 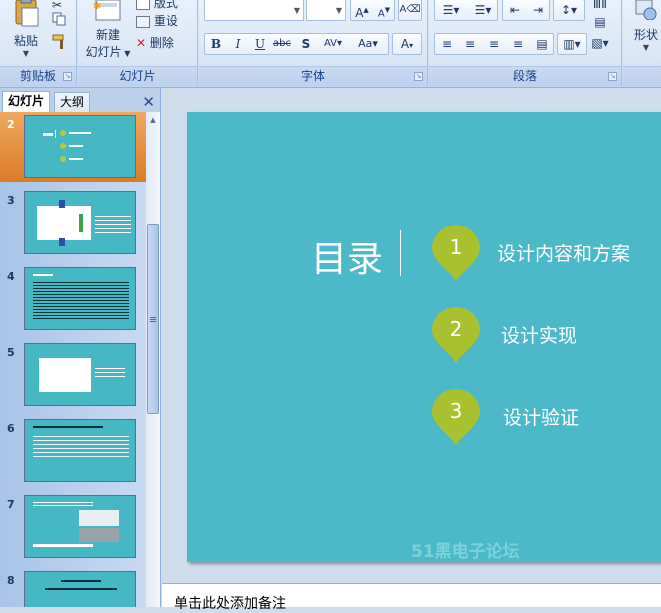 I want to click on copy-icon, so click(x=59, y=20).